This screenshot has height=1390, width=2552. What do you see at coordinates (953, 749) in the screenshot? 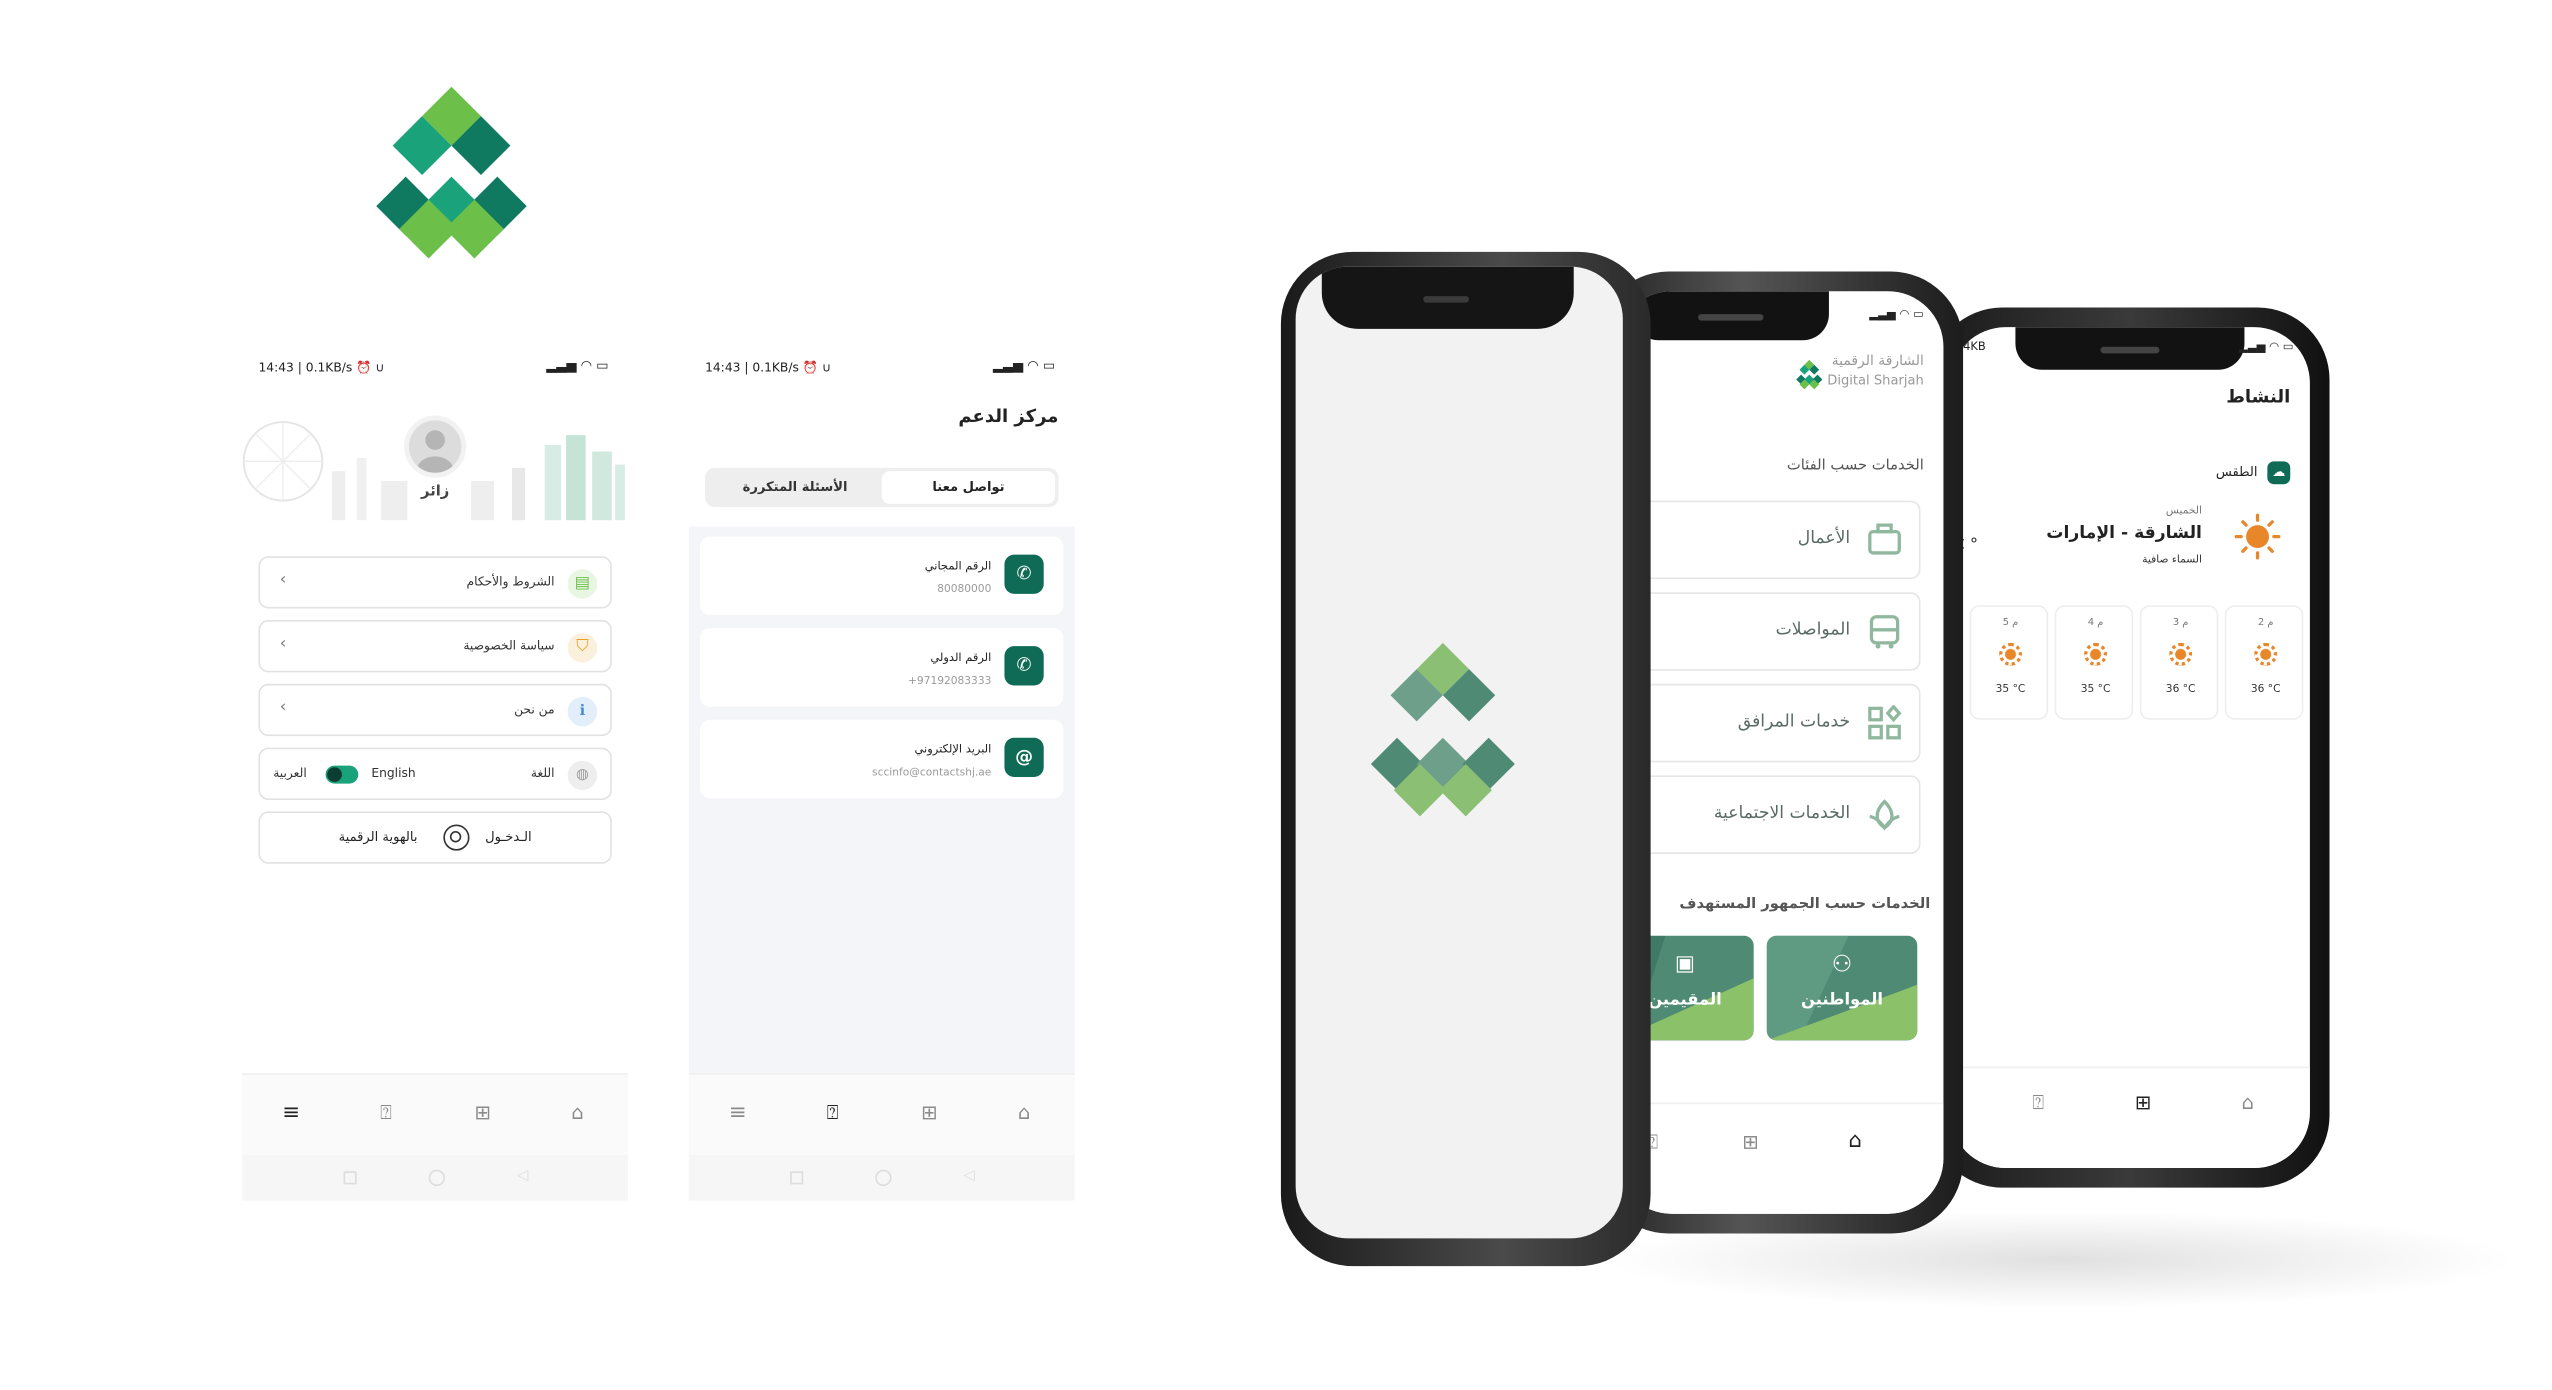
I see `contact-label: البريد الإلكتروني` at bounding box center [953, 749].